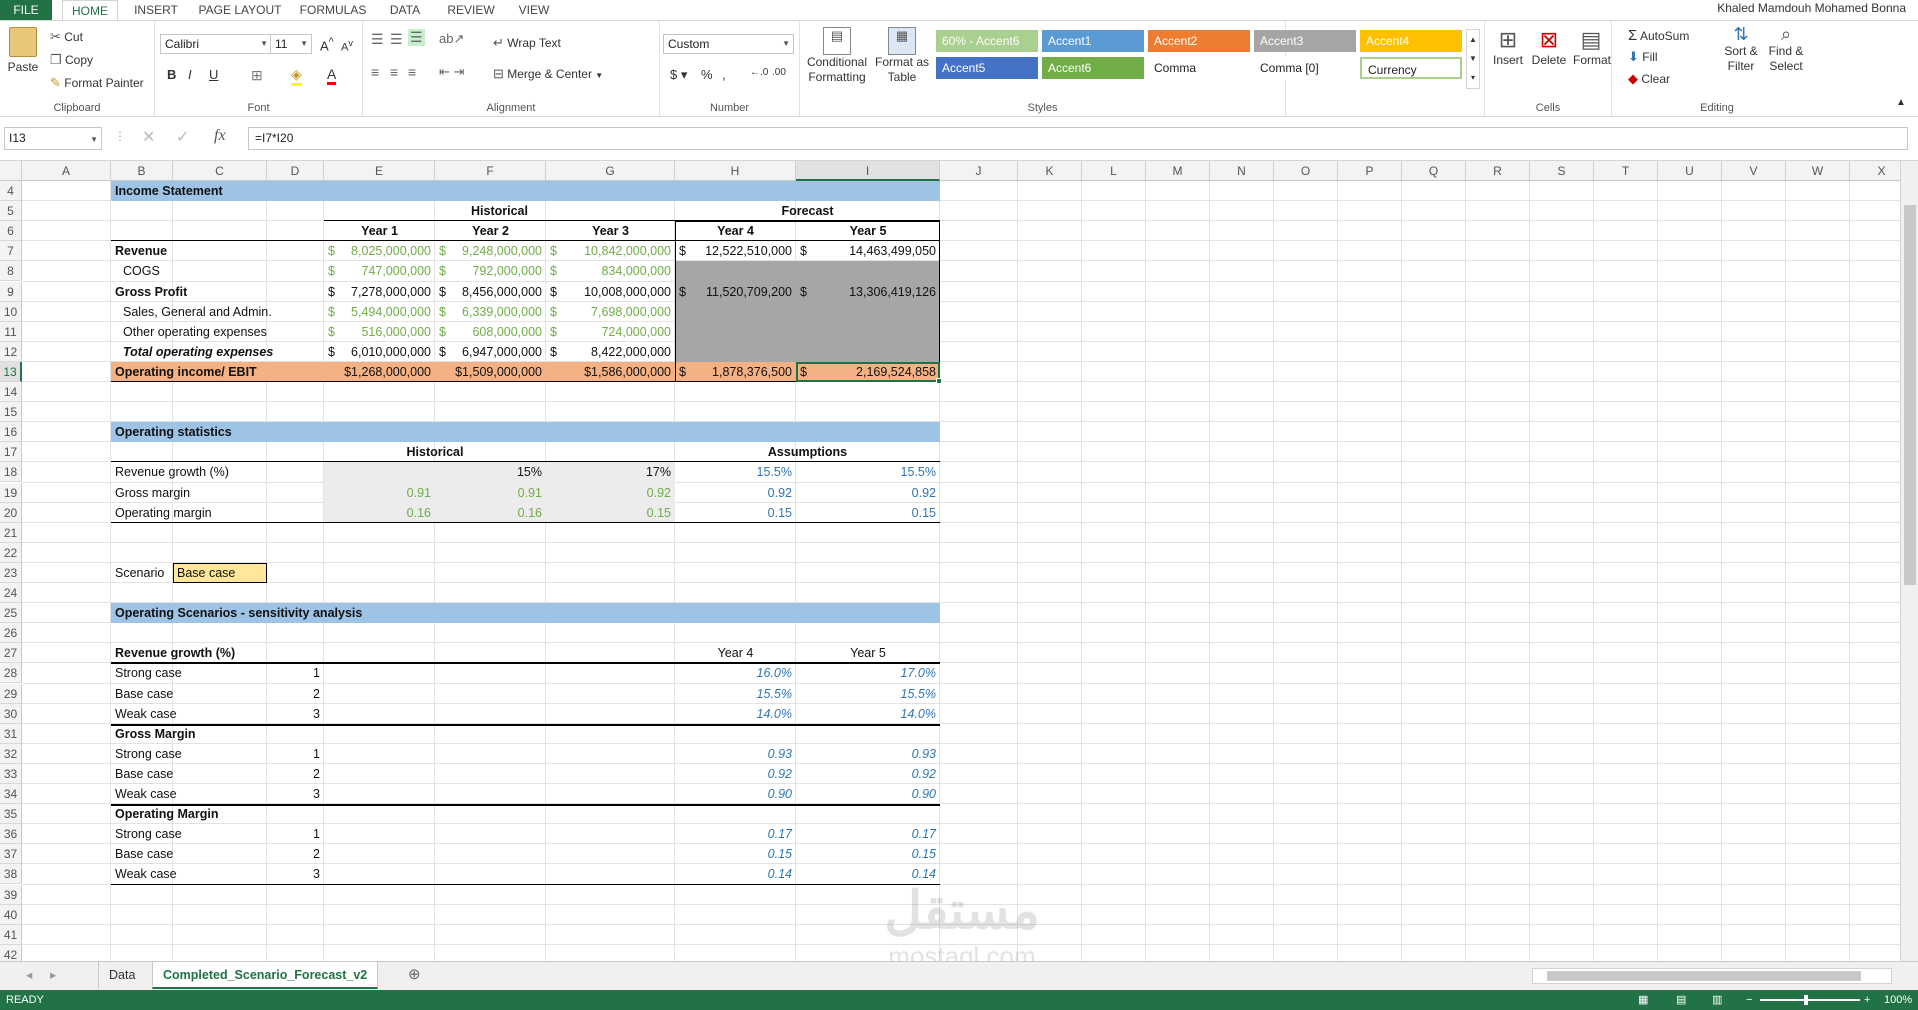 The image size is (1918, 1010). Describe the element at coordinates (220, 171) in the screenshot. I see `column-header-C: C` at that location.